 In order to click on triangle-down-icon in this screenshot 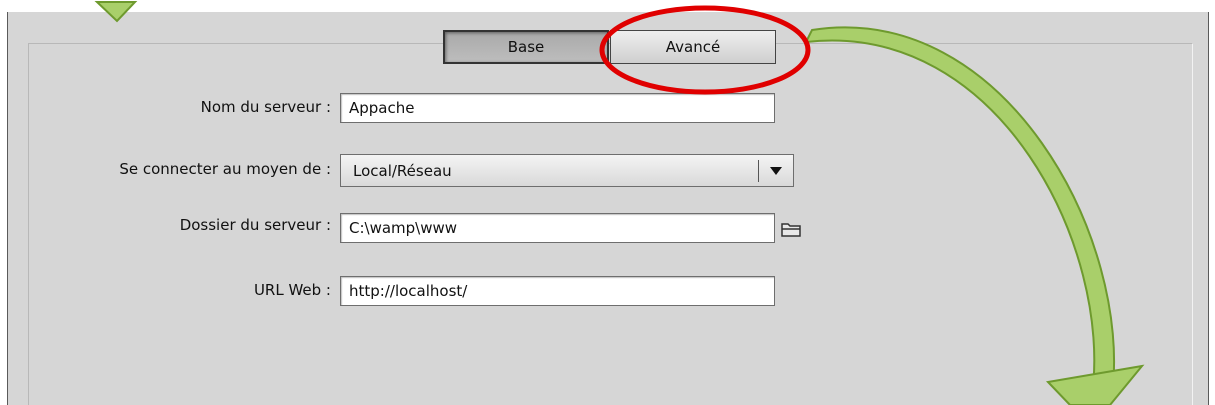, I will do `click(776, 170)`.